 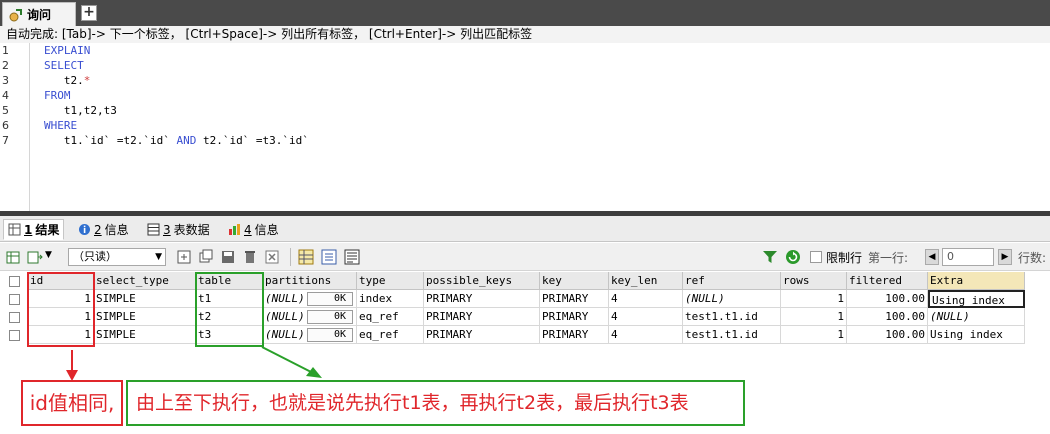 What do you see at coordinates (482, 281) in the screenshot?
I see `column-header-possible-keys: possible_keys` at bounding box center [482, 281].